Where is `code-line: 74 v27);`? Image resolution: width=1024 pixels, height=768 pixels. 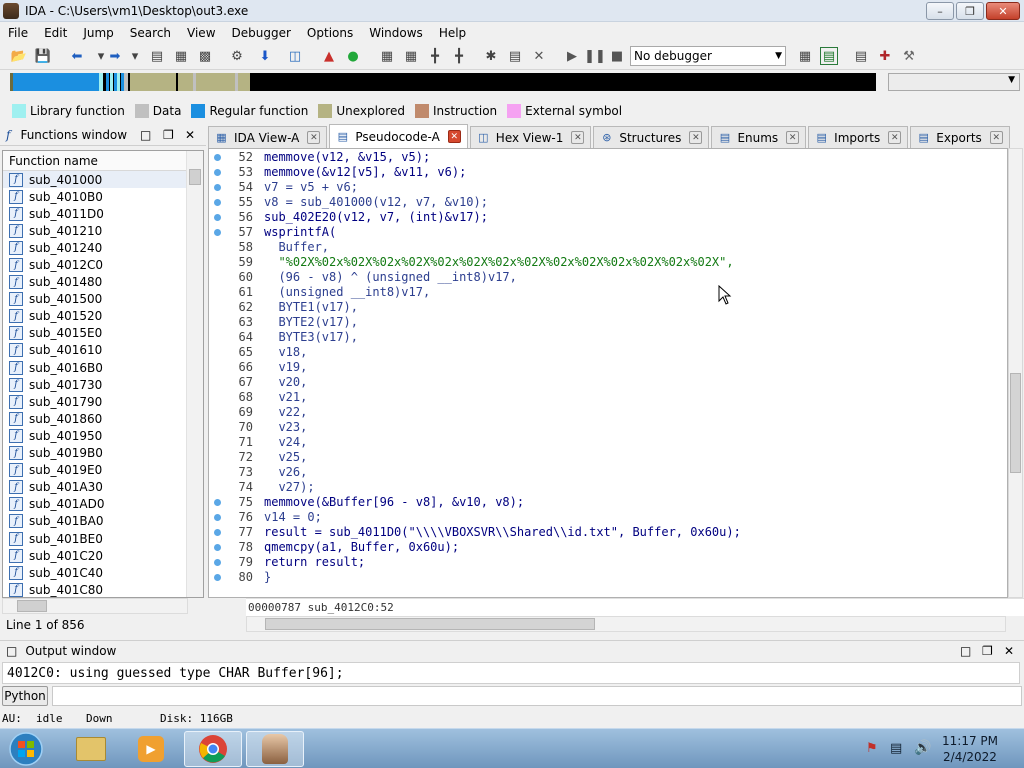 code-line: 74 v27); is located at coordinates (608, 487).